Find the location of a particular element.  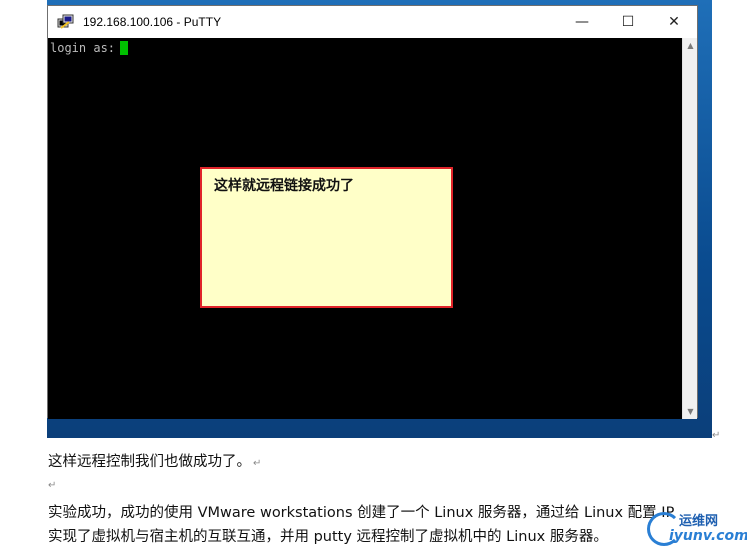

watermark-top-text: 运维网 is located at coordinates (699, 521).